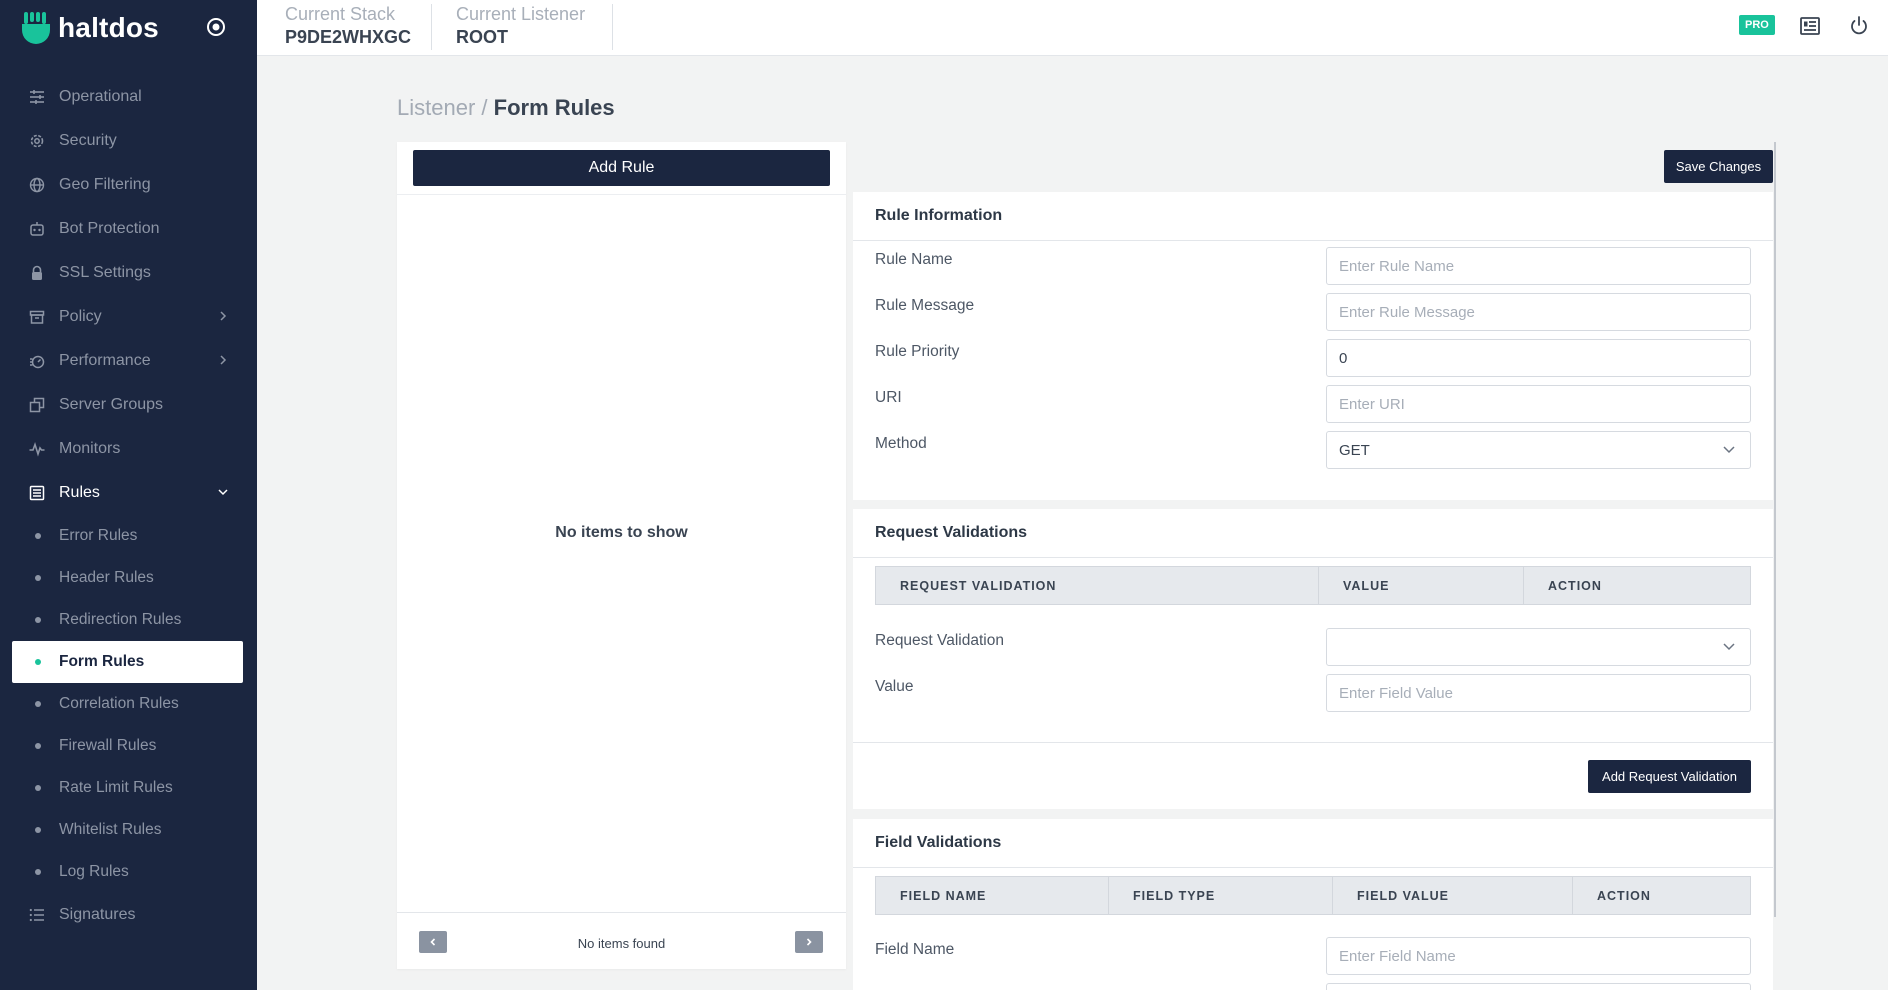  I want to click on sidebar-subitem-label: Correlation Rules, so click(119, 703).